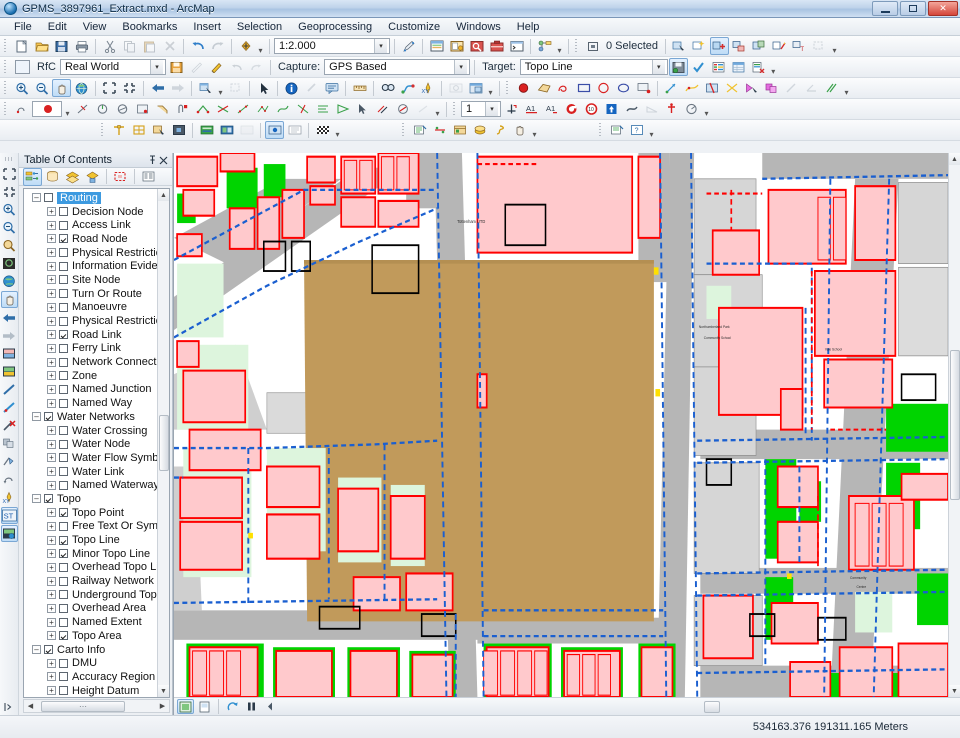 This screenshot has width=960, height=738. Describe the element at coordinates (516, 46) in the screenshot. I see `python-window-icon` at that location.